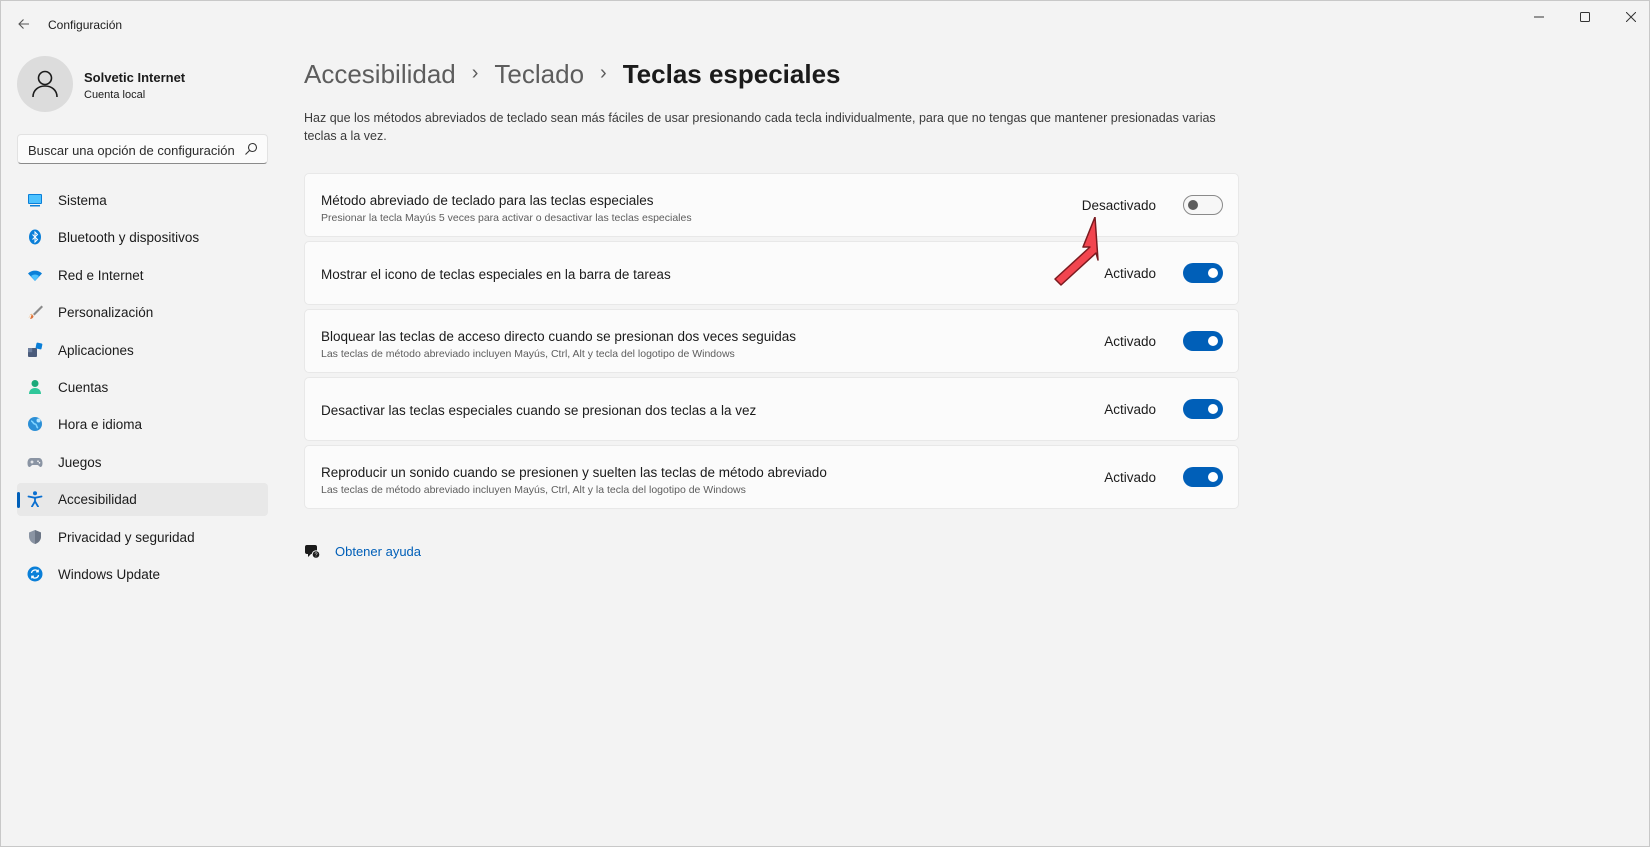 This screenshot has width=1650, height=847. Describe the element at coordinates (115, 95) in the screenshot. I see `profile-account-type: Cuenta local` at that location.